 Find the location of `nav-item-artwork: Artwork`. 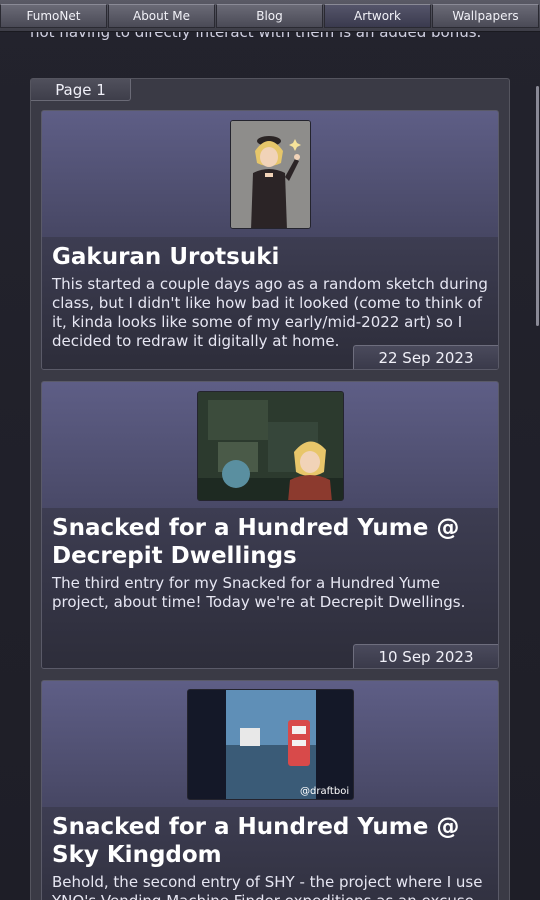

nav-item-artwork: Artwork is located at coordinates (377, 16).